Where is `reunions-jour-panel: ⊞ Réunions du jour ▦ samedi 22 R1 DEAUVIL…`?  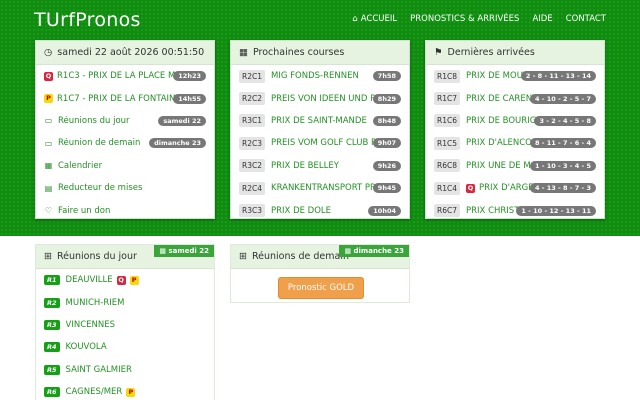
reunions-jour-panel: ⊞ Réunions du jour ▦ samedi 22 R1 DEAUVIL… is located at coordinates (125, 322).